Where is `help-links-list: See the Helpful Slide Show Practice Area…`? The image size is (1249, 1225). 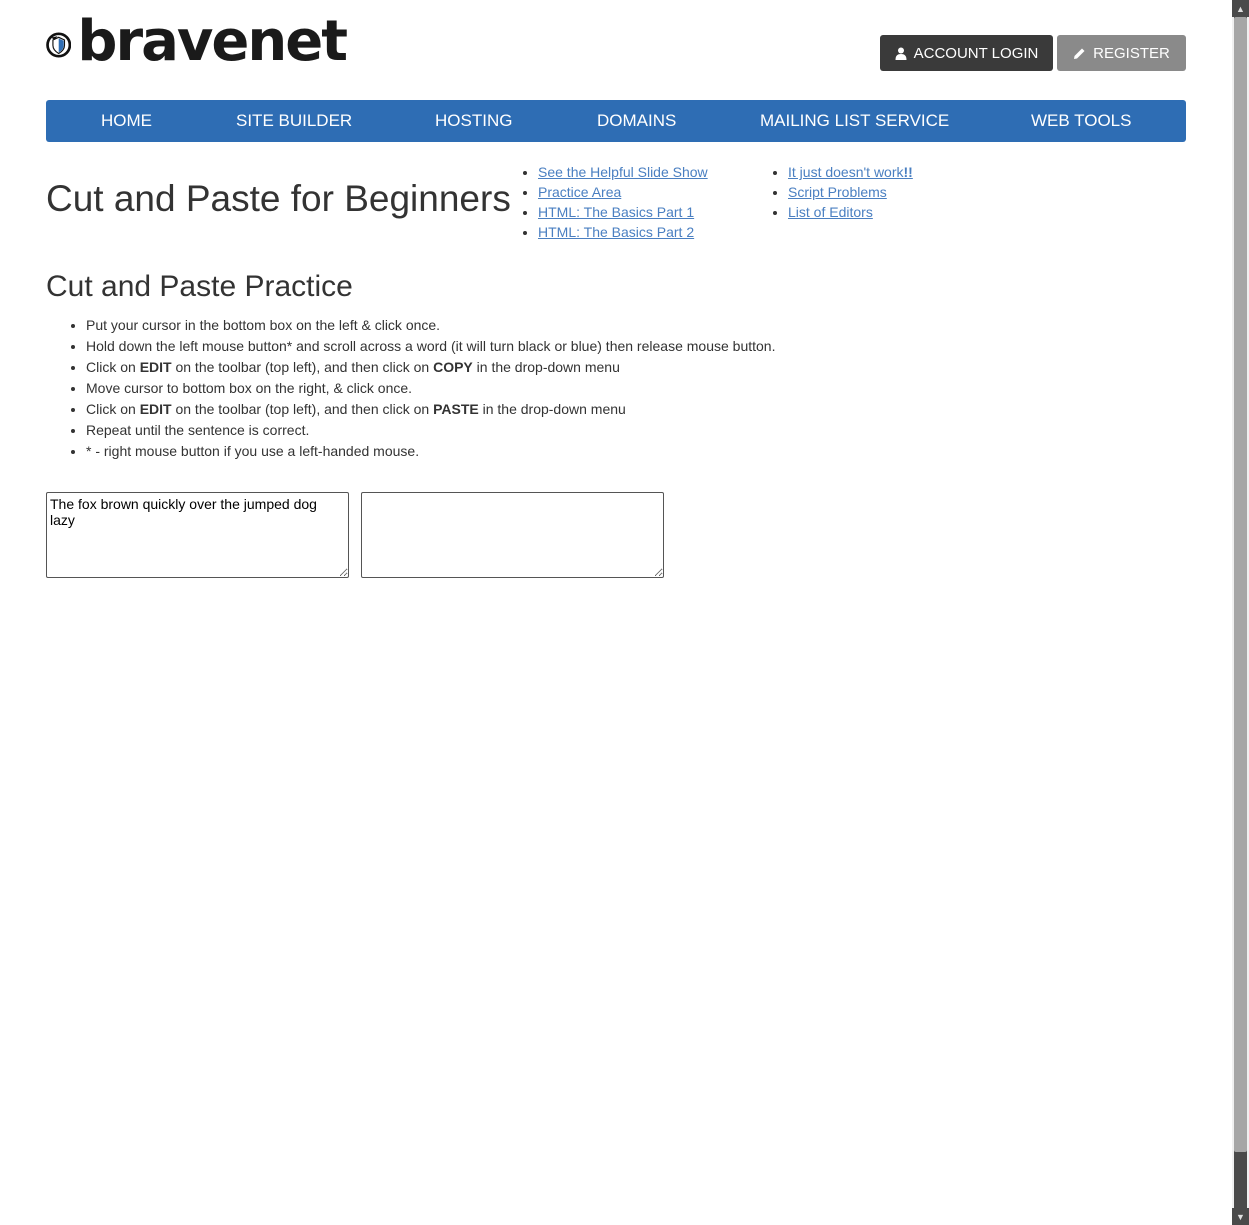
help-links-list: See the Helpful Slide Show Practice Area… is located at coordinates (614, 202).